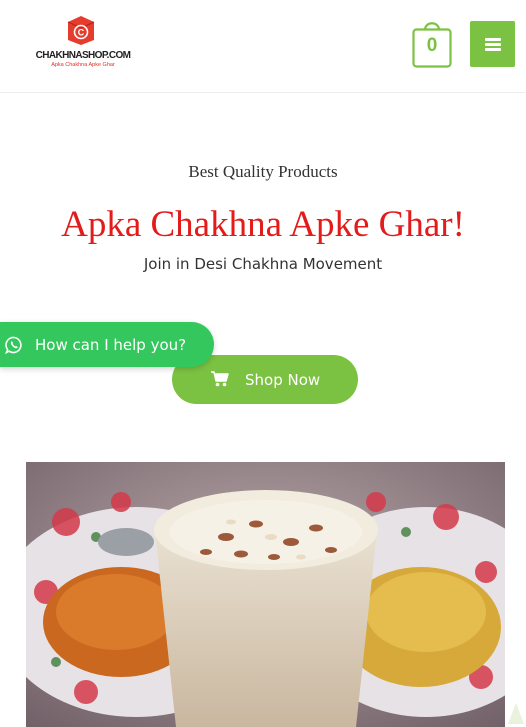  Describe the element at coordinates (283, 380) in the screenshot. I see `shop-now-label: Shop Now` at that location.